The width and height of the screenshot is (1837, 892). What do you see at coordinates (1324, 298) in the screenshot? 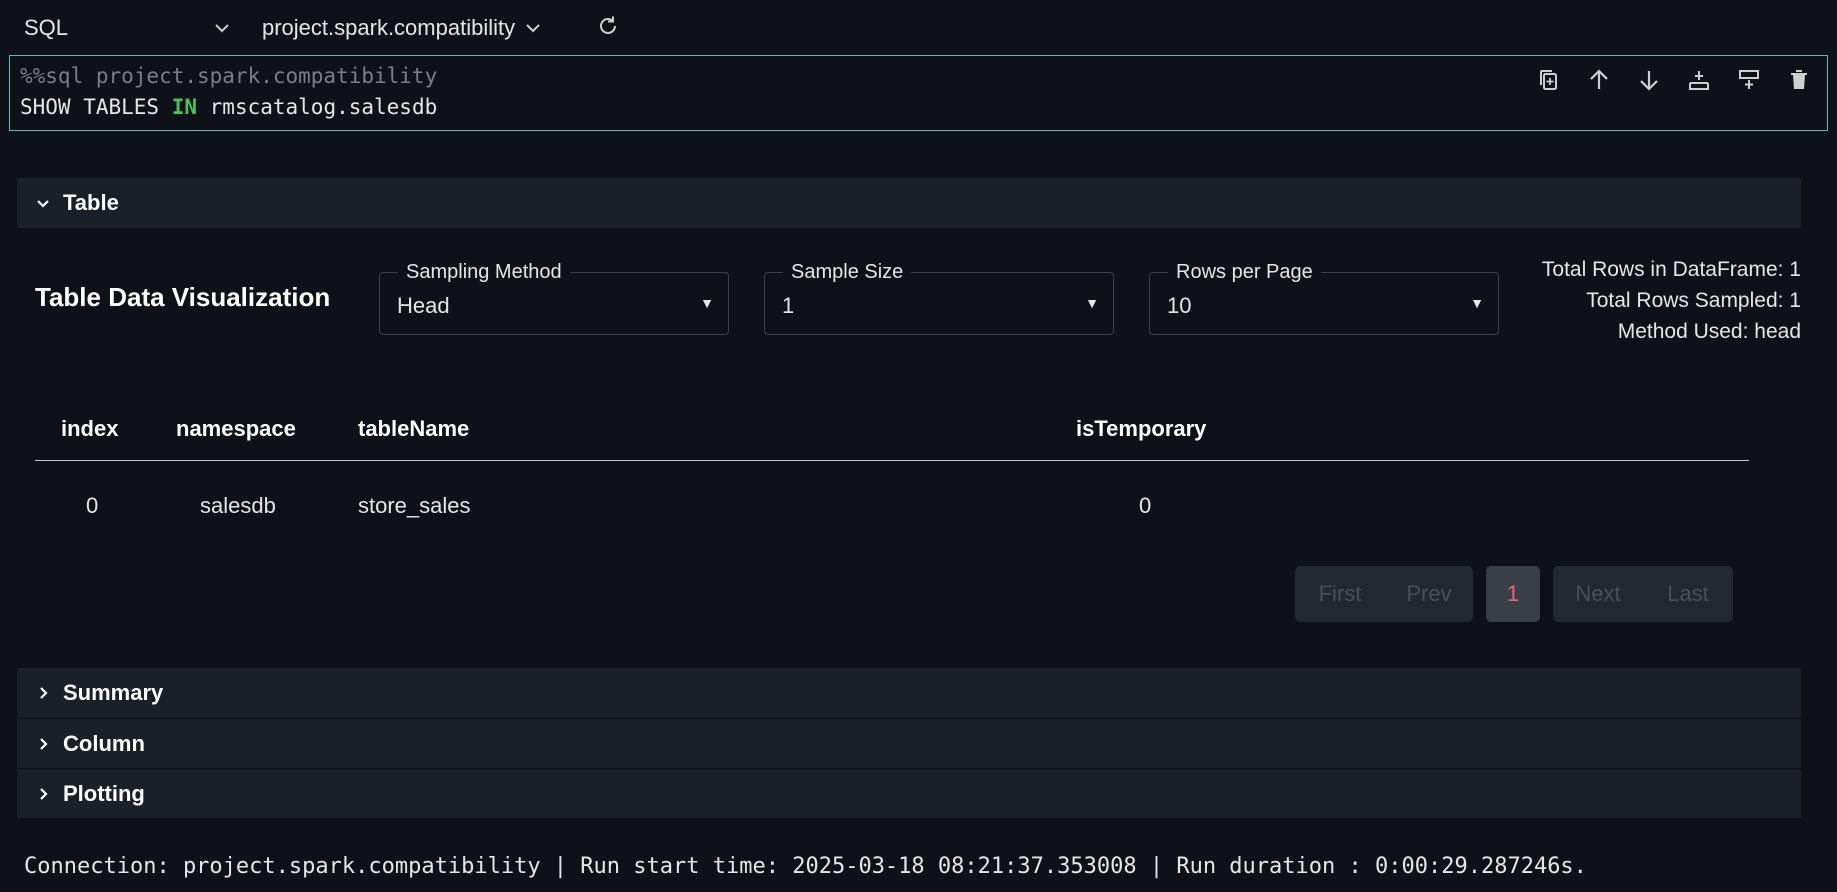
I see `rows-per-page-select: Rows per Page 10 ▼` at bounding box center [1324, 298].